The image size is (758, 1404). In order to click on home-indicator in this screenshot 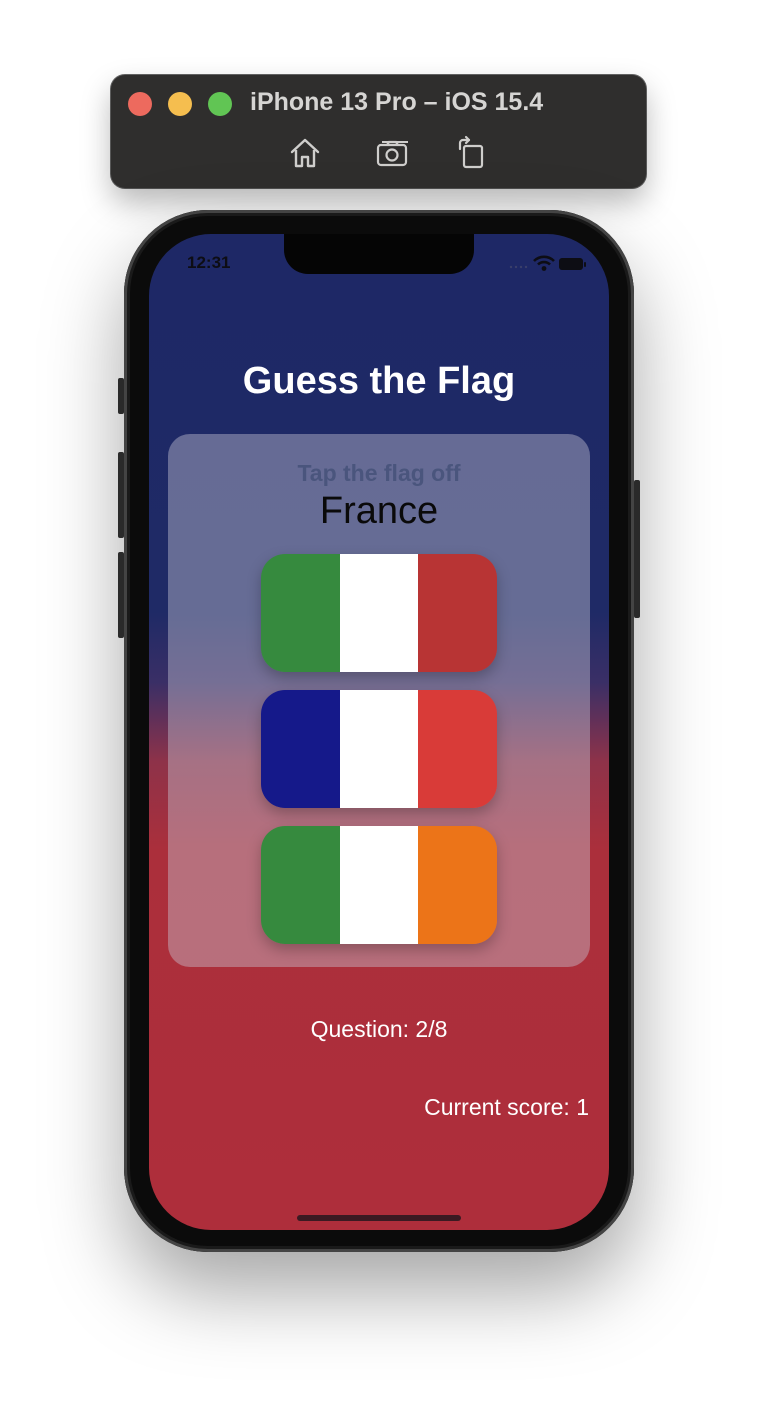, I will do `click(379, 1218)`.